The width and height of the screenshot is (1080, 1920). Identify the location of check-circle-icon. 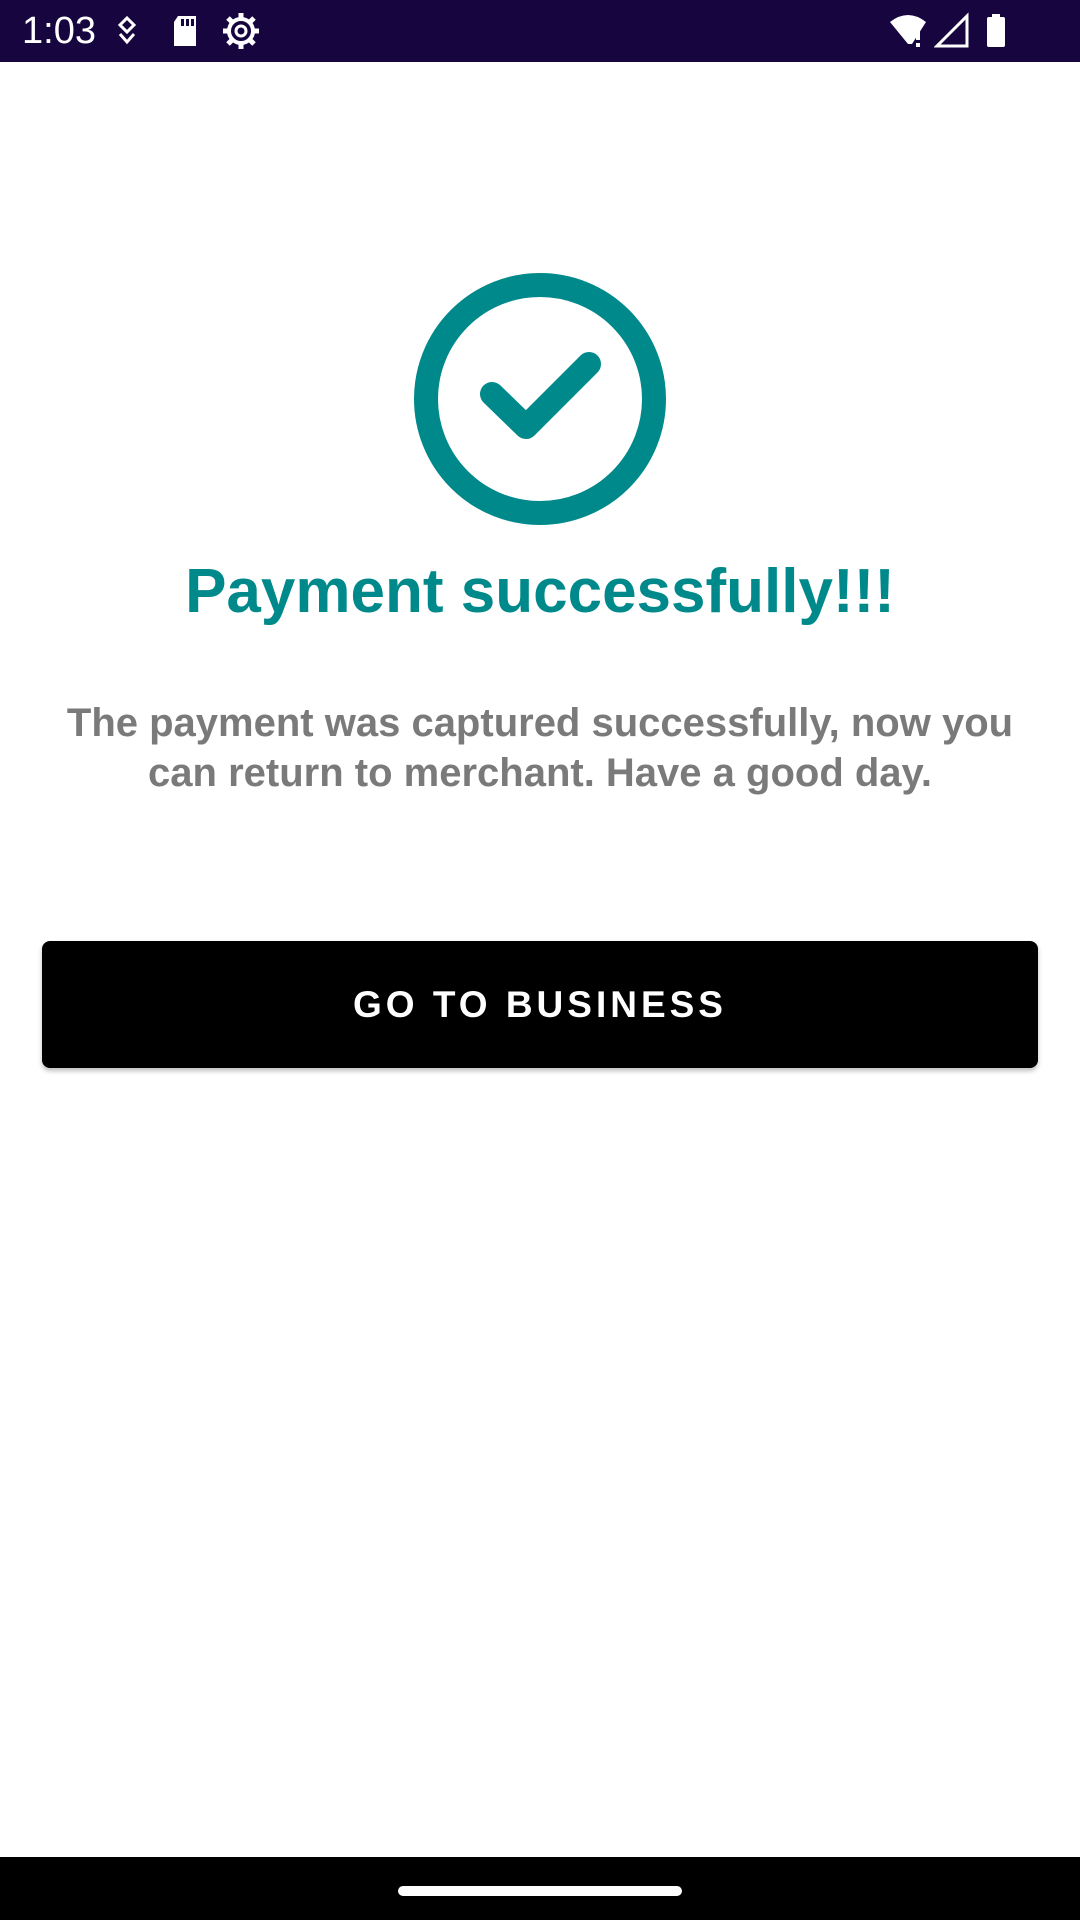
(540, 399).